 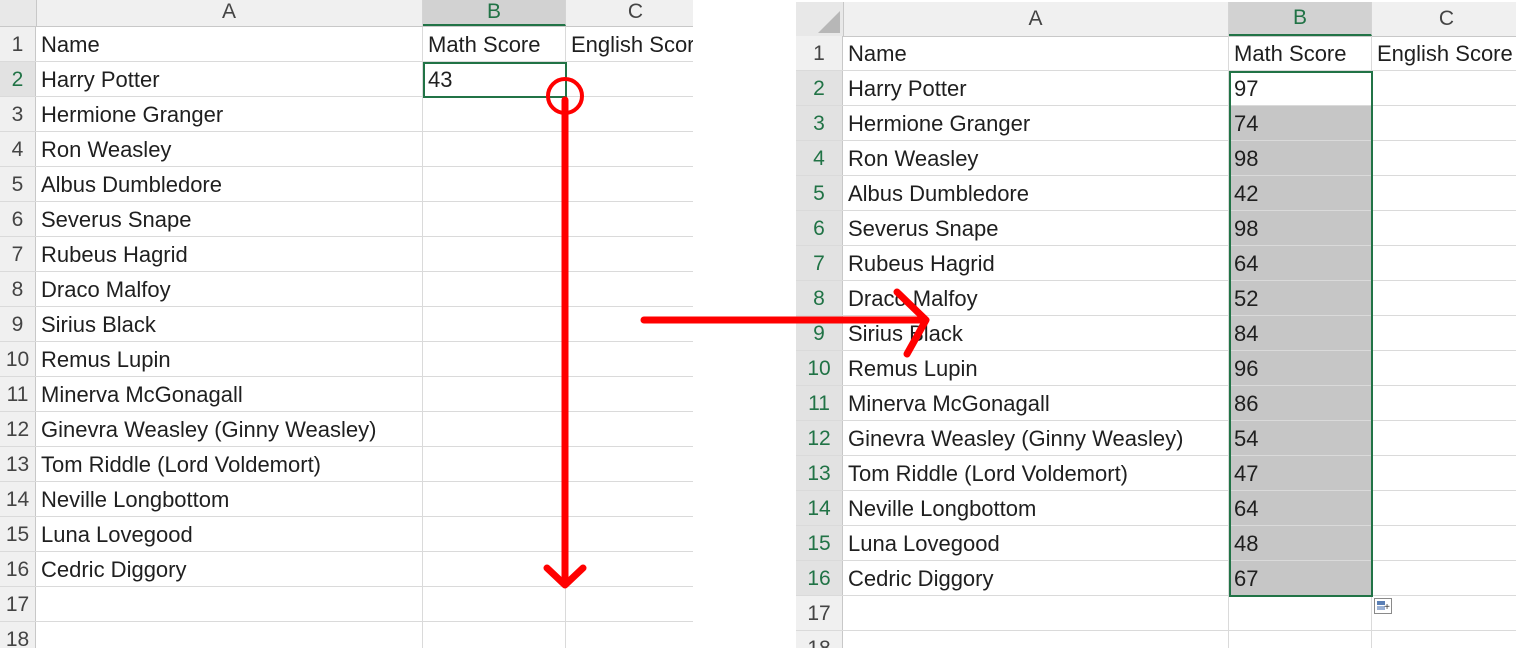 What do you see at coordinates (1383, 606) in the screenshot?
I see `autofill-options-icon: +` at bounding box center [1383, 606].